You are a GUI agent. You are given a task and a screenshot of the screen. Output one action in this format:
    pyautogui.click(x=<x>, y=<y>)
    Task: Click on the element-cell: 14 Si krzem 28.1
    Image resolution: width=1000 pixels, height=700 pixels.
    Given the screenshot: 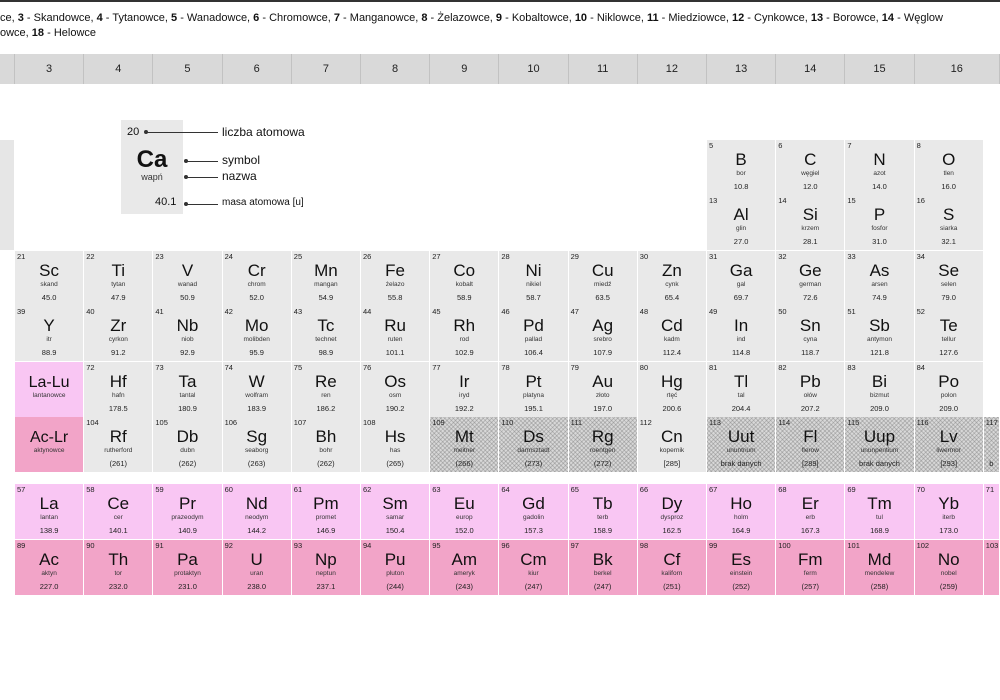 What is the action you would take?
    pyautogui.click(x=811, y=223)
    